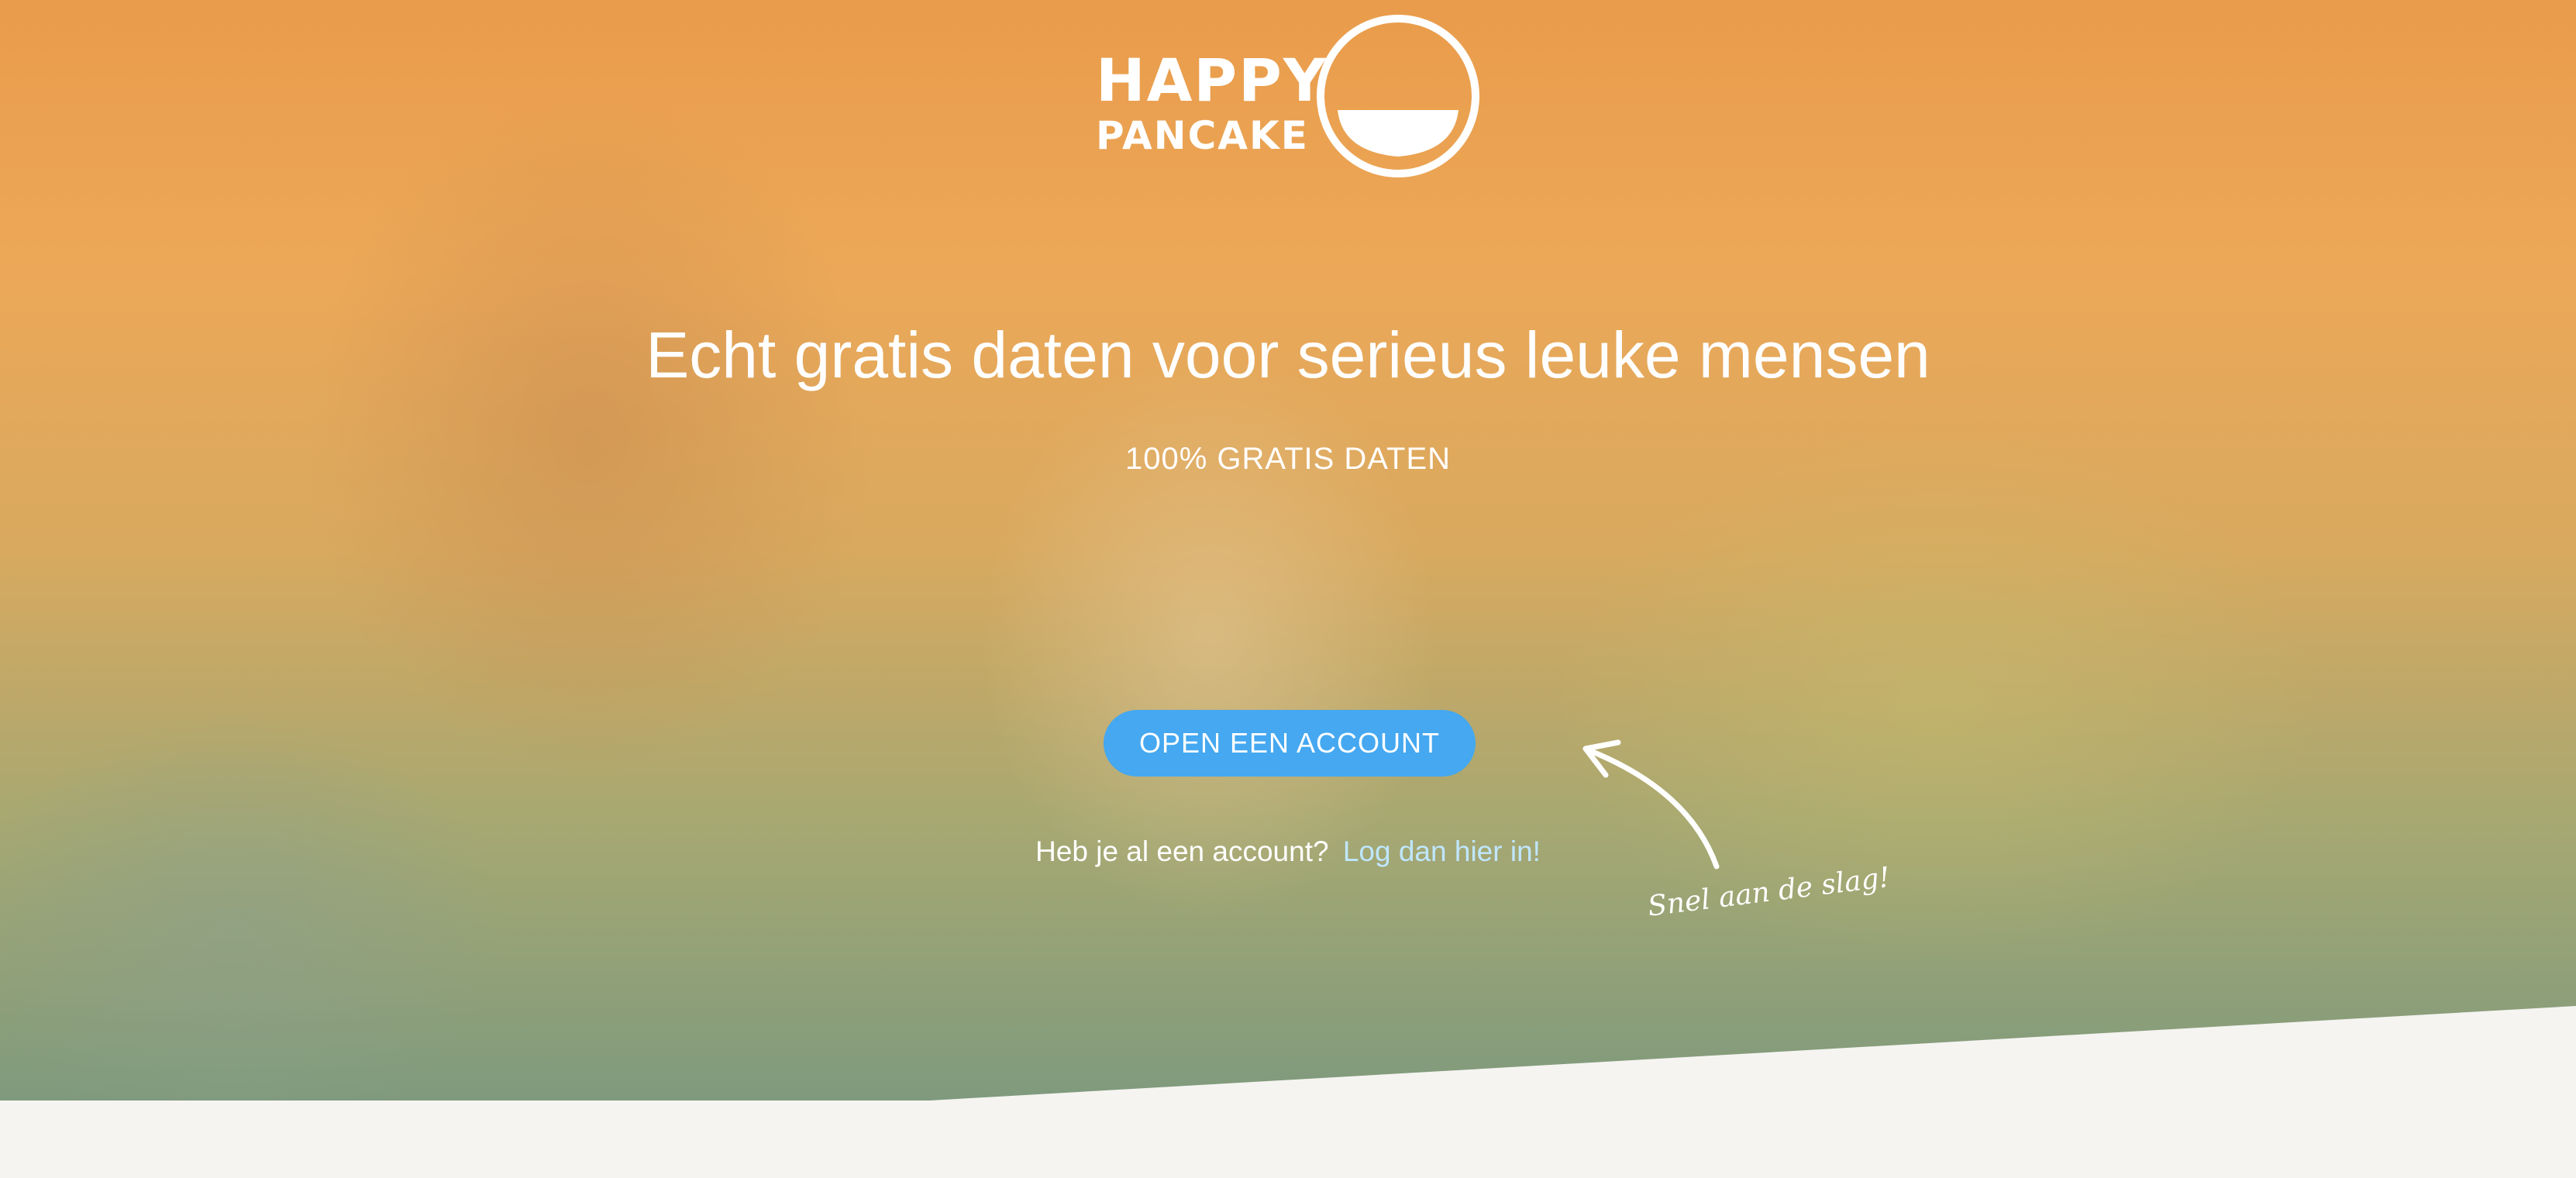 Image resolution: width=2576 pixels, height=1178 pixels. What do you see at coordinates (1651, 804) in the screenshot?
I see `curved-arrow-icon` at bounding box center [1651, 804].